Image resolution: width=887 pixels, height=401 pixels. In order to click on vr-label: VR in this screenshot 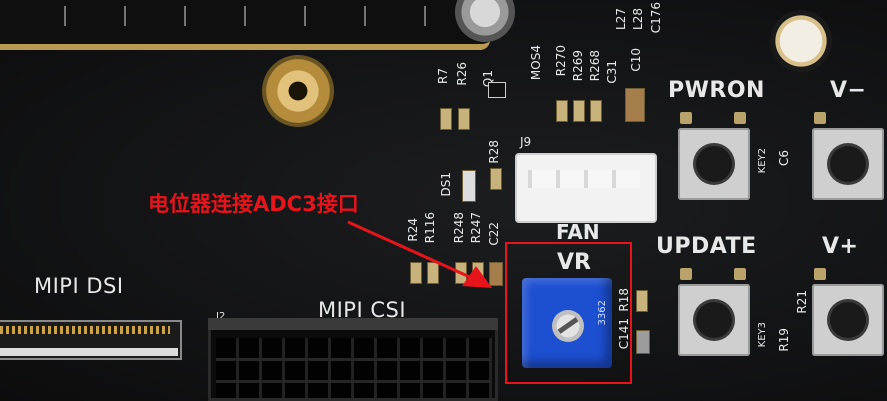, I will do `click(574, 262)`.